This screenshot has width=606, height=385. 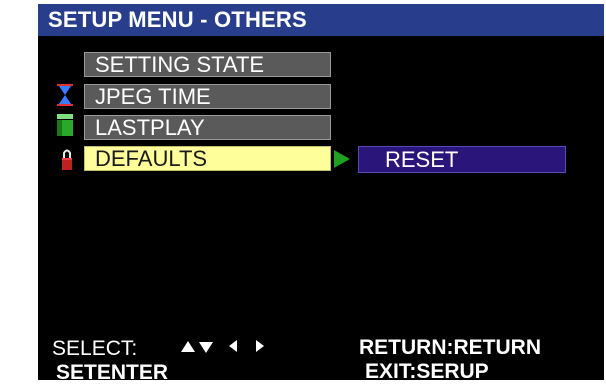 I want to click on right-arrow-icon, so click(x=260, y=346).